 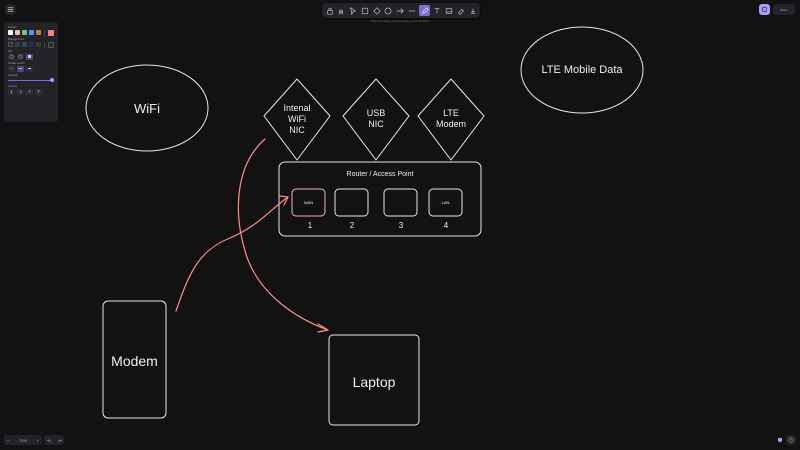 I want to click on fill-cross, so click(x=20, y=56).